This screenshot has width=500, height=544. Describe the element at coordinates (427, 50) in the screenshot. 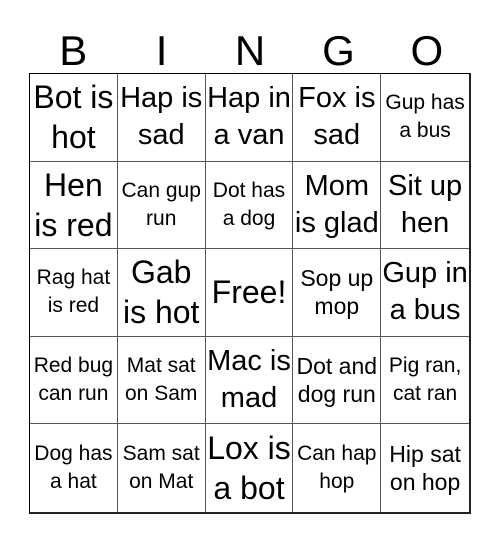

I see `header-letter-o: O` at that location.